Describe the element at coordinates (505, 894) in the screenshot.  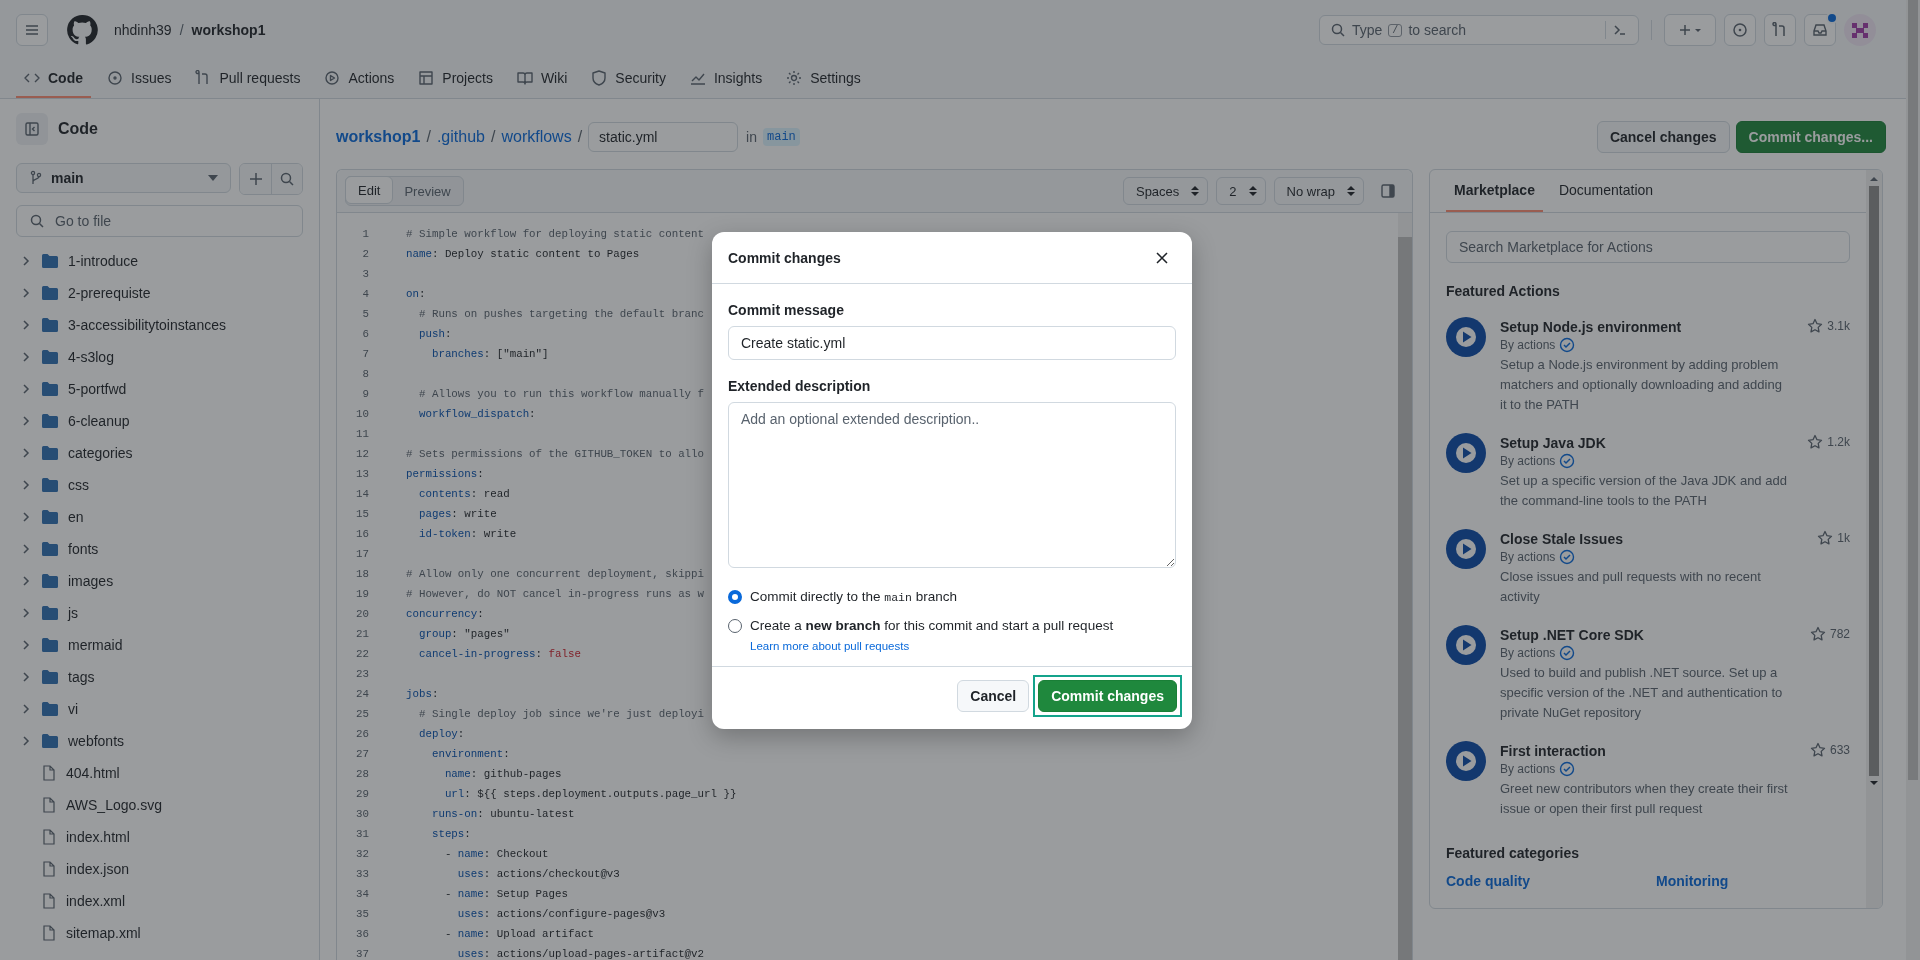
I see `code-line: - name: Setup Pages` at that location.